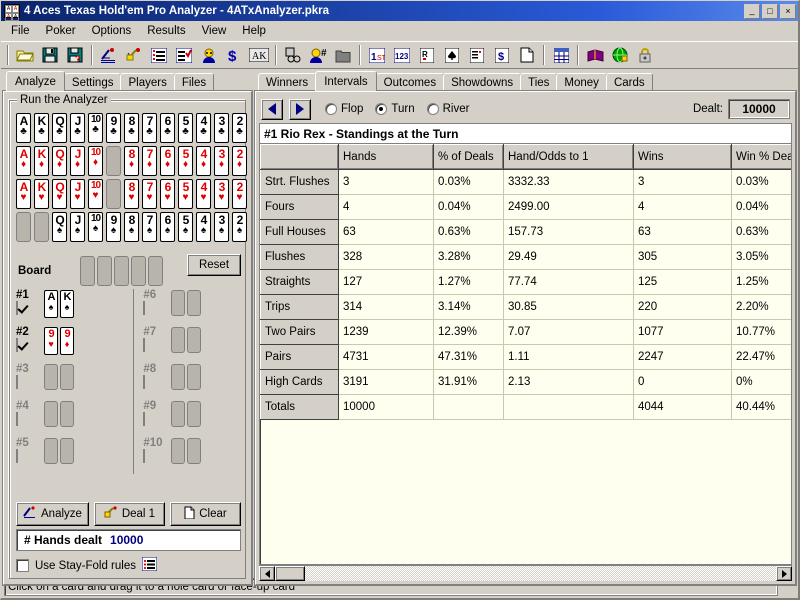 The height and width of the screenshot is (600, 800). What do you see at coordinates (468, 257) in the screenshot?
I see `table-cell: 3.28%` at bounding box center [468, 257].